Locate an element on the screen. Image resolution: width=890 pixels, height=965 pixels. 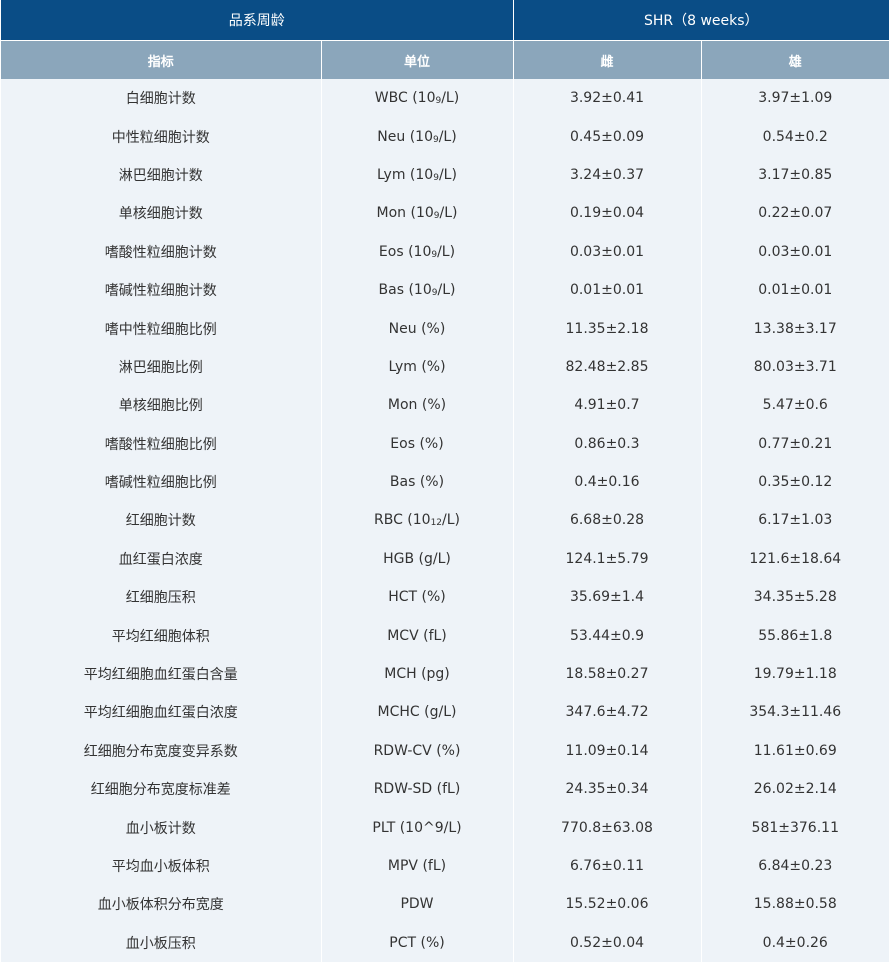
cell-indicator: 淋巴细胞比例 is located at coordinates (161, 367).